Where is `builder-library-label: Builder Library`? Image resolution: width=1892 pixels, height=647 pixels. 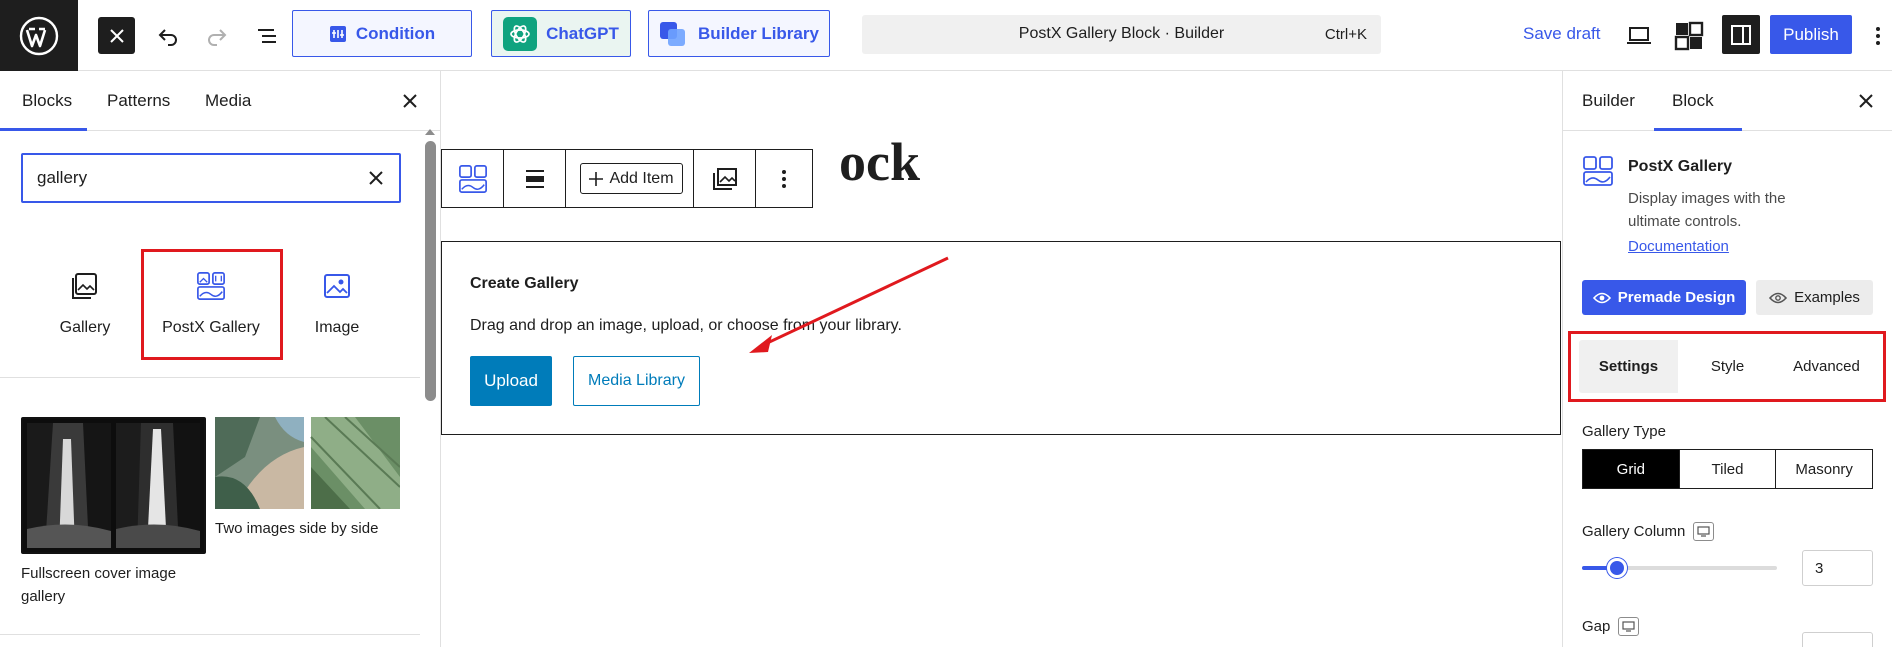
builder-library-label: Builder Library is located at coordinates (758, 33).